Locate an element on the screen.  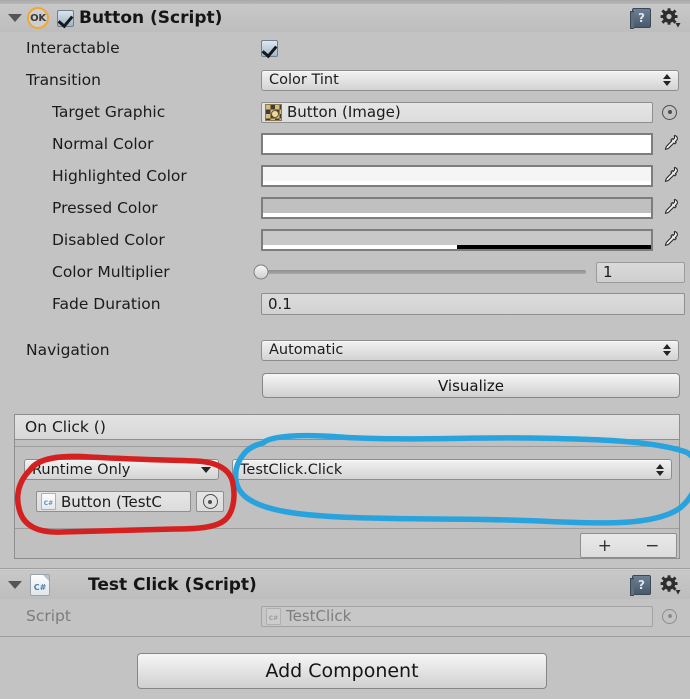
ok-badge-icon: OK is located at coordinates (38, 18).